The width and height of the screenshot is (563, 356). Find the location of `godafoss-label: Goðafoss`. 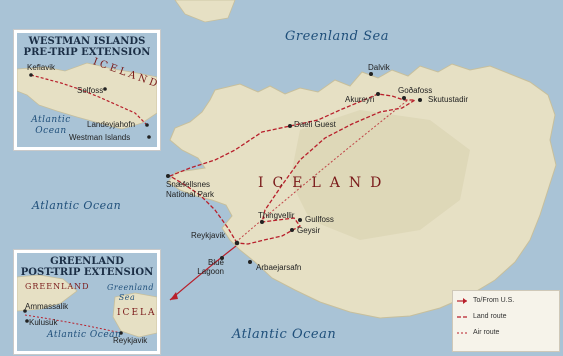

godafoss-label: Goðafoss is located at coordinates (415, 90).